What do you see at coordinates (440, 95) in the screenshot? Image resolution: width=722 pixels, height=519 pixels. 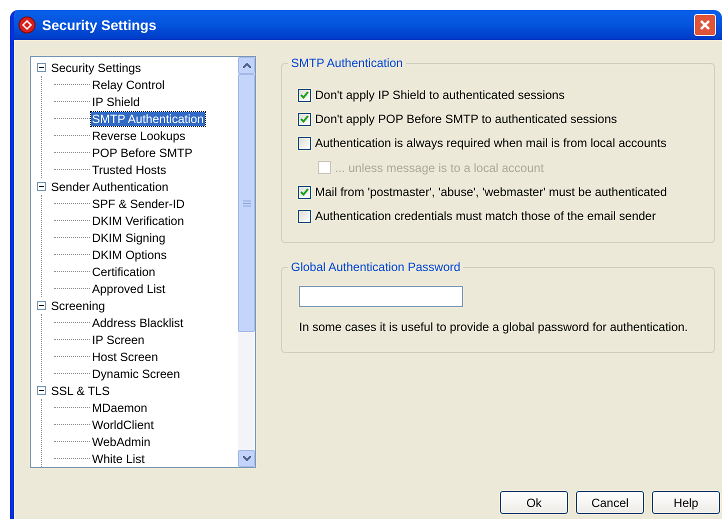 I see `checkbox-label: Don't apply IP Shield to authenticated sessions` at bounding box center [440, 95].